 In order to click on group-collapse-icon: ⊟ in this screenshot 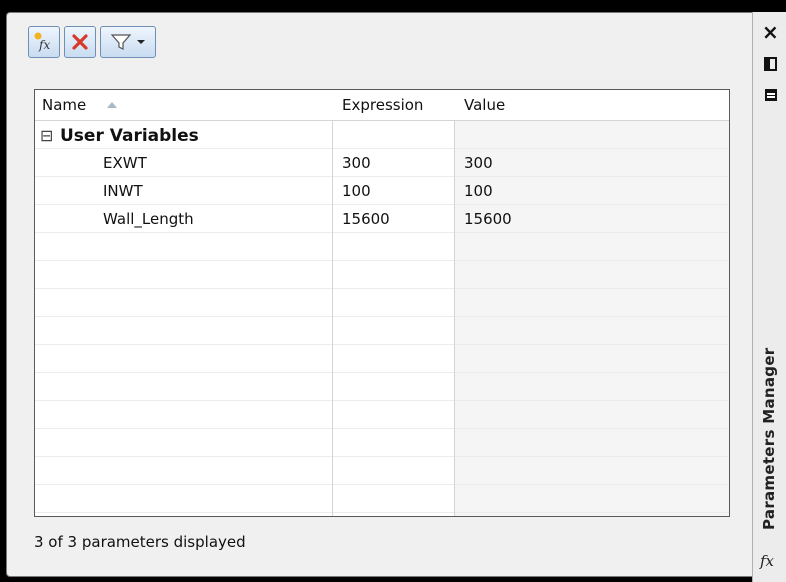, I will do `click(46, 136)`.